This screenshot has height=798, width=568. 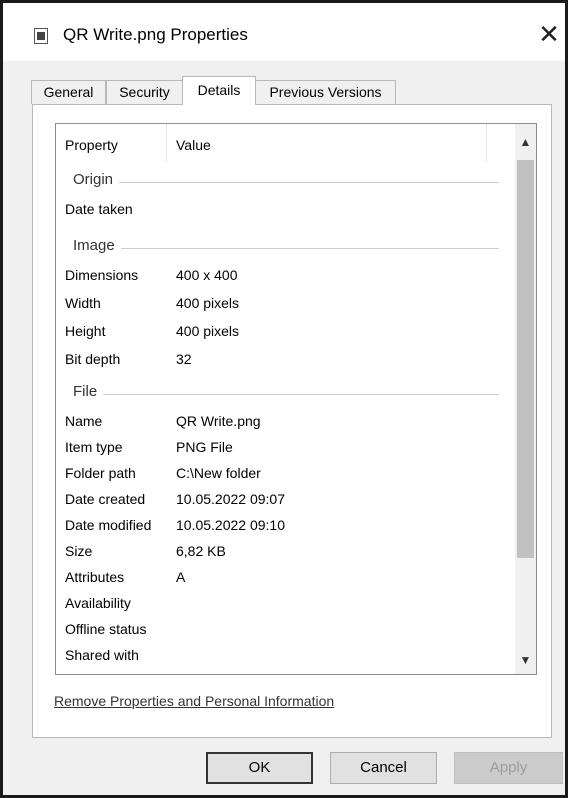 I want to click on property-name: Availability, so click(x=98, y=603).